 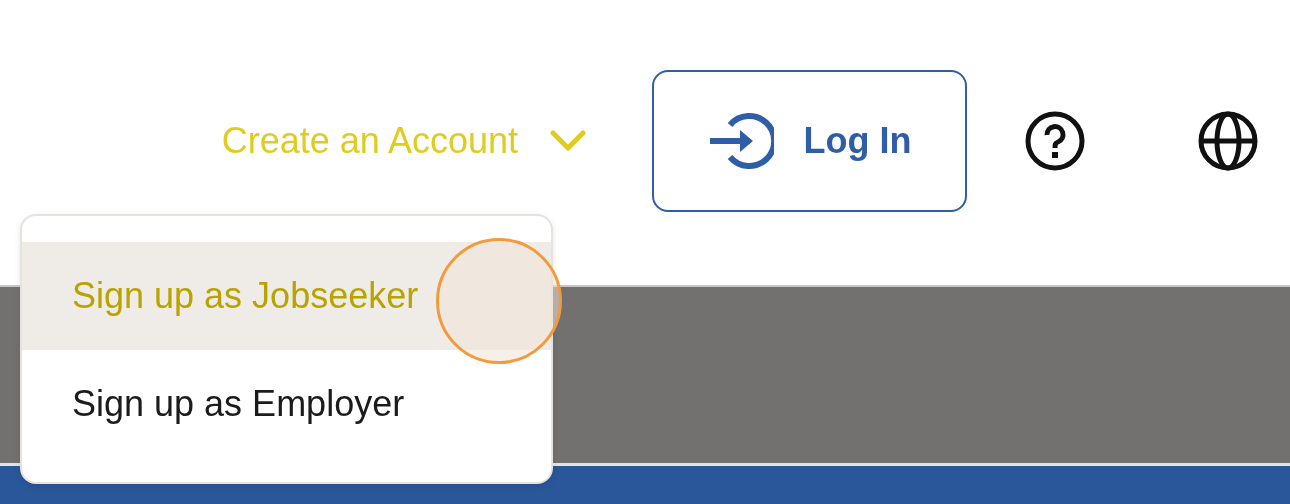 What do you see at coordinates (1228, 141) in the screenshot?
I see `globe-icon` at bounding box center [1228, 141].